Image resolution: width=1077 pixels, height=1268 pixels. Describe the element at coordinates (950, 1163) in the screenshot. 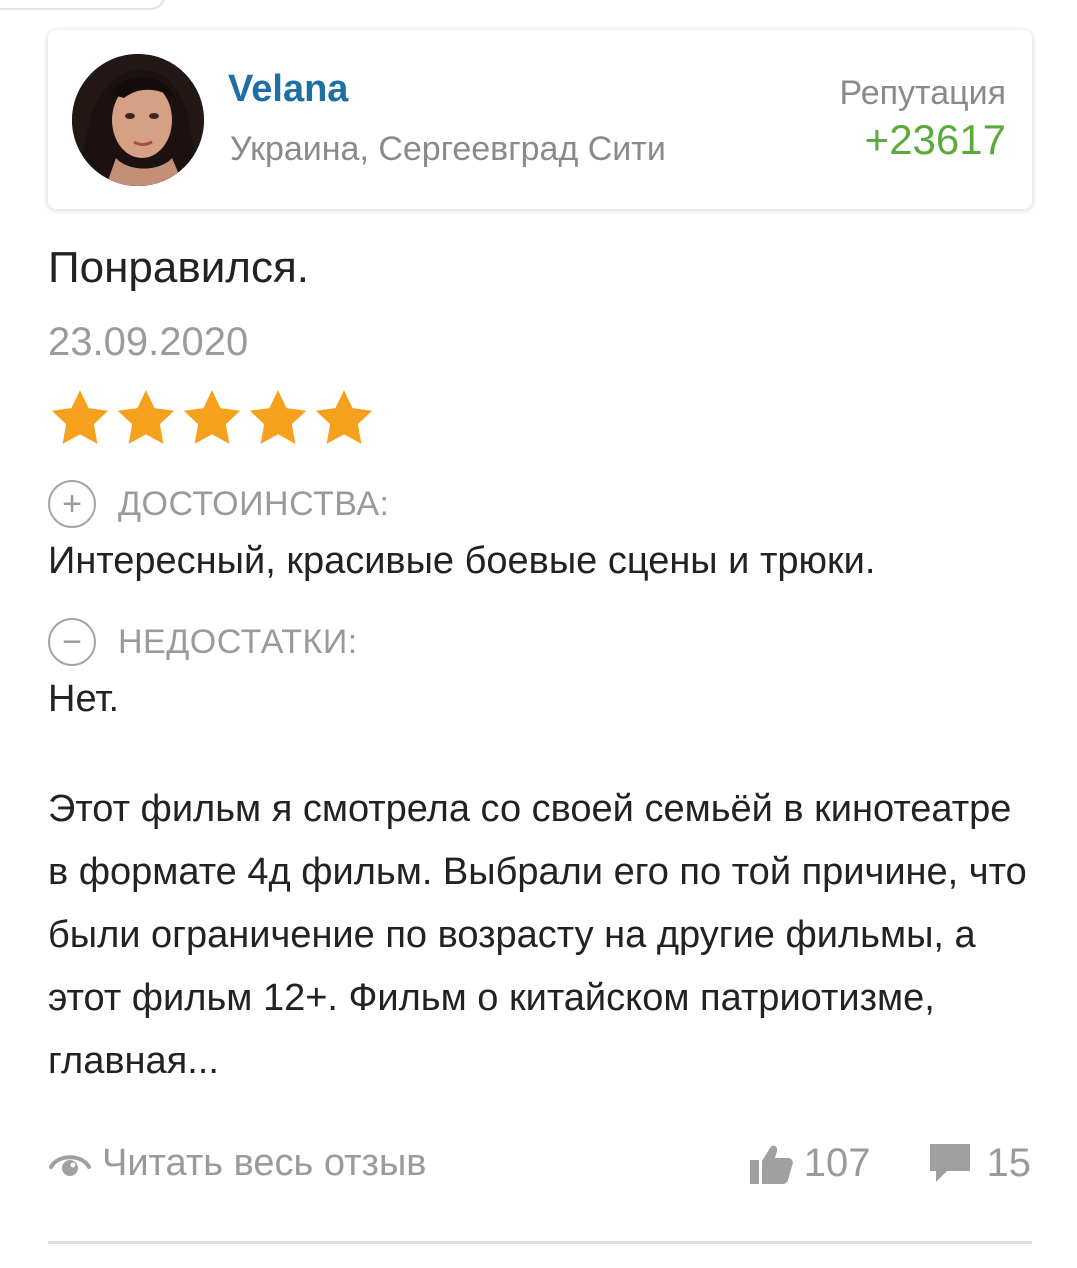

I see `comment-icon` at that location.